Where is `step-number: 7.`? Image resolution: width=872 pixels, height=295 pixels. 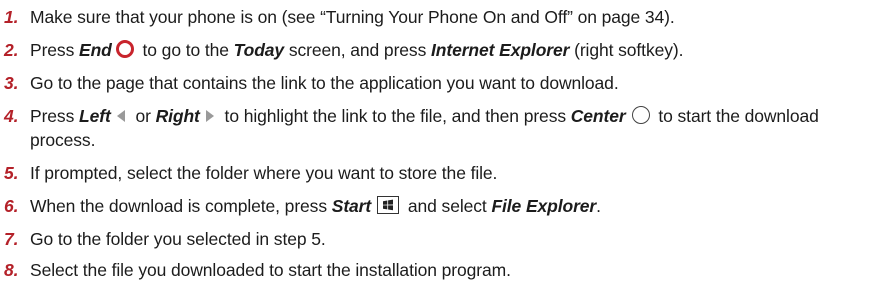
step-number: 7. is located at coordinates (11, 239).